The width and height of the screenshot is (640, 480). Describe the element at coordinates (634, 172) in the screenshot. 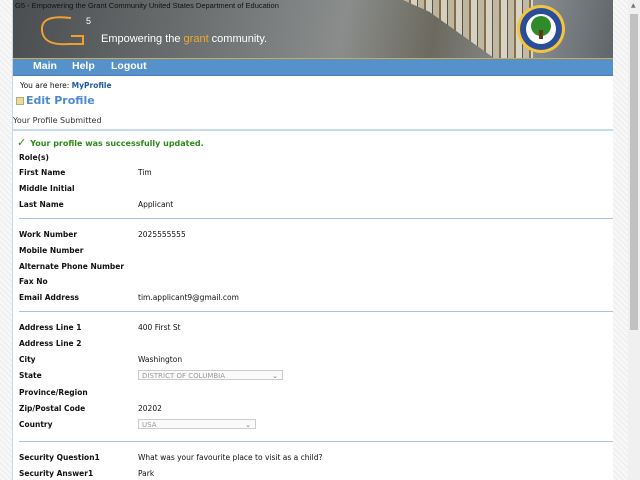

I see `scrollbar-thumb` at that location.